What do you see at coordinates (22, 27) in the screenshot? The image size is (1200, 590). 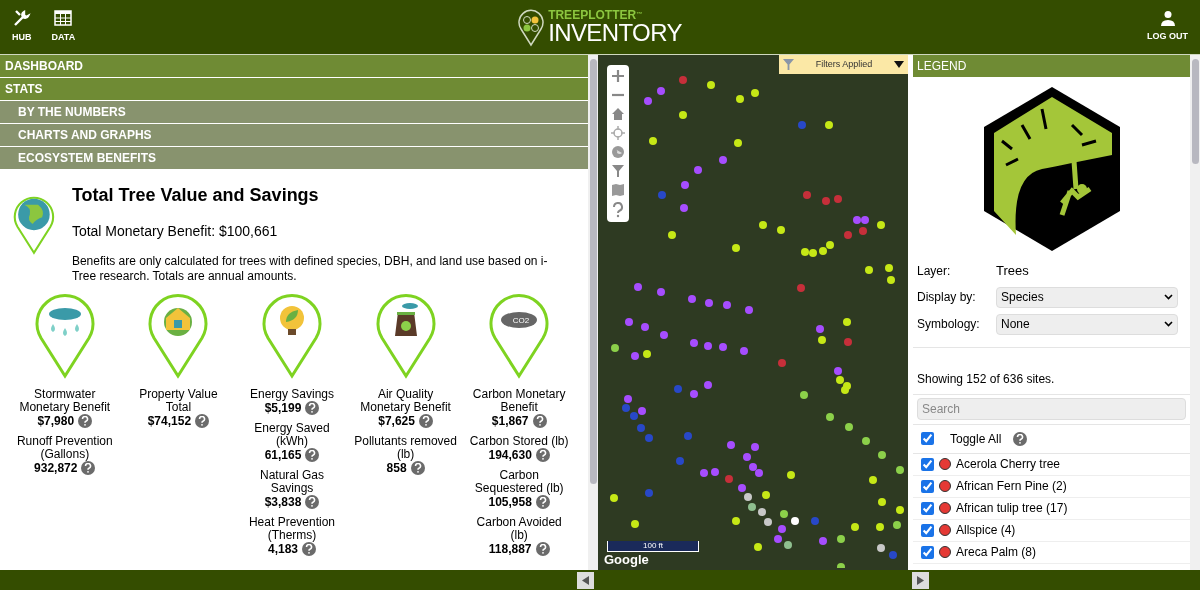 I see `header-nav-button: HUB` at bounding box center [22, 27].